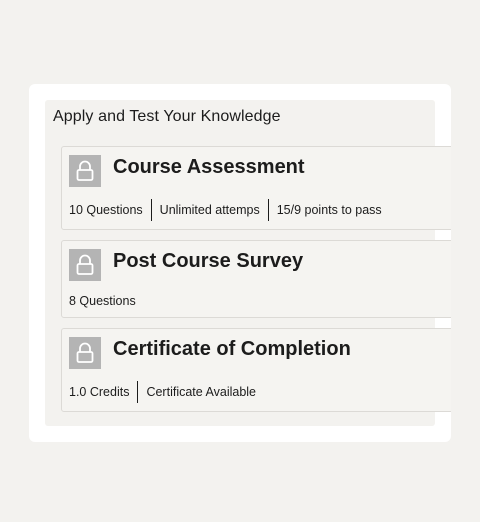 The height and width of the screenshot is (522, 480). Describe the element at coordinates (99, 392) in the screenshot. I see `credits-info: 1.0 Credits` at that location.